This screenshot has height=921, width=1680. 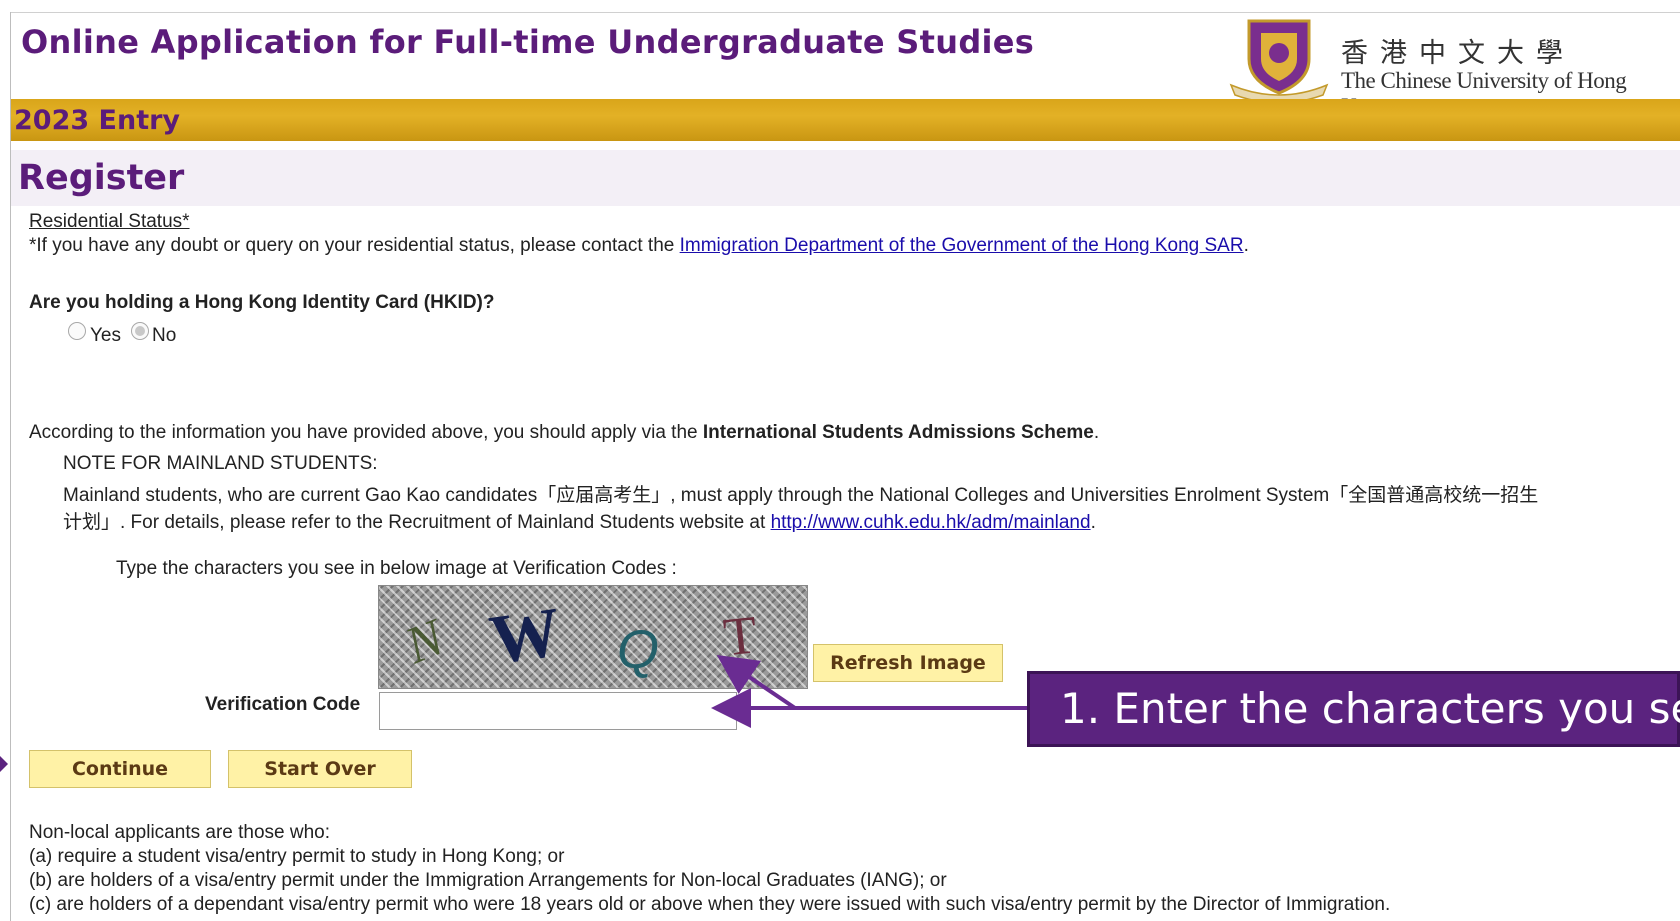 I want to click on residential-status-label: Residential Status*, so click(x=109, y=221).